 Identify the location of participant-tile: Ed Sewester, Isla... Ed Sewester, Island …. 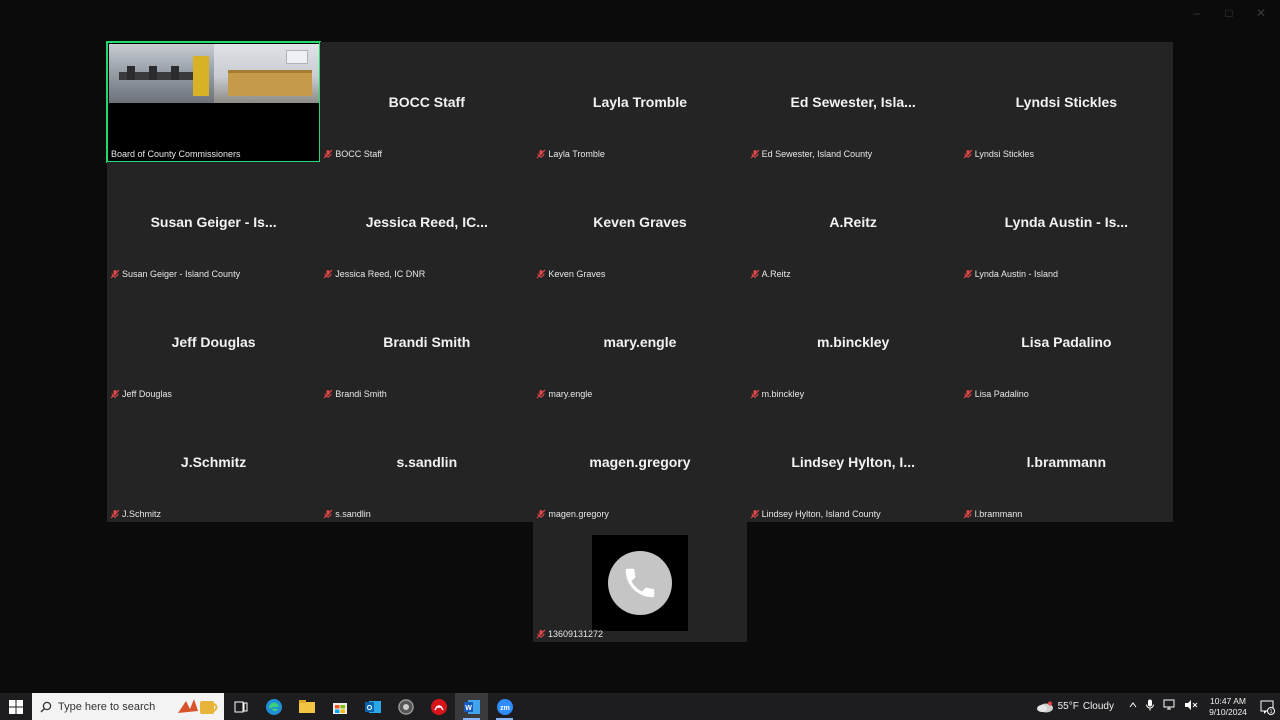
(853, 102).